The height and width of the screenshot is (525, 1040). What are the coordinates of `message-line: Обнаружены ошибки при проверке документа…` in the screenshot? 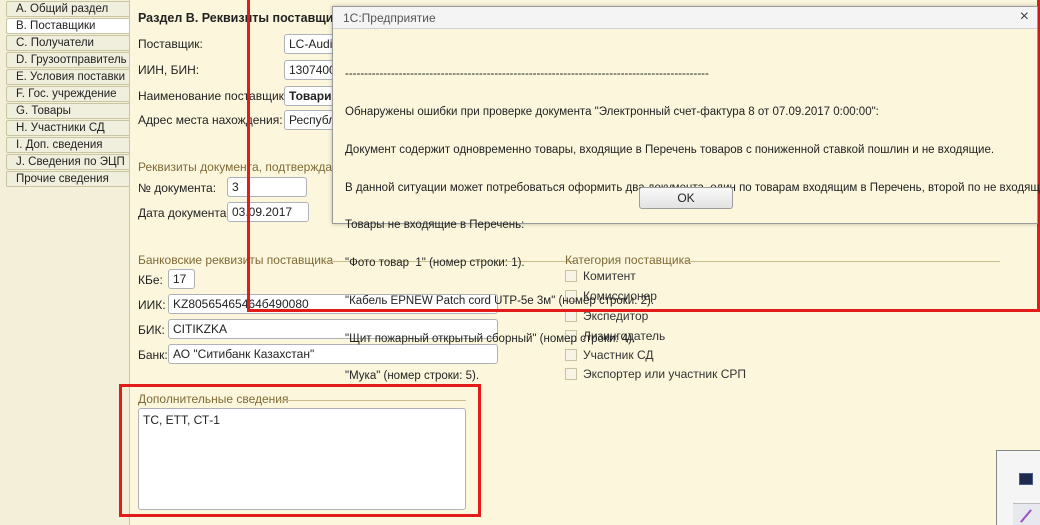 It's located at (612, 111).